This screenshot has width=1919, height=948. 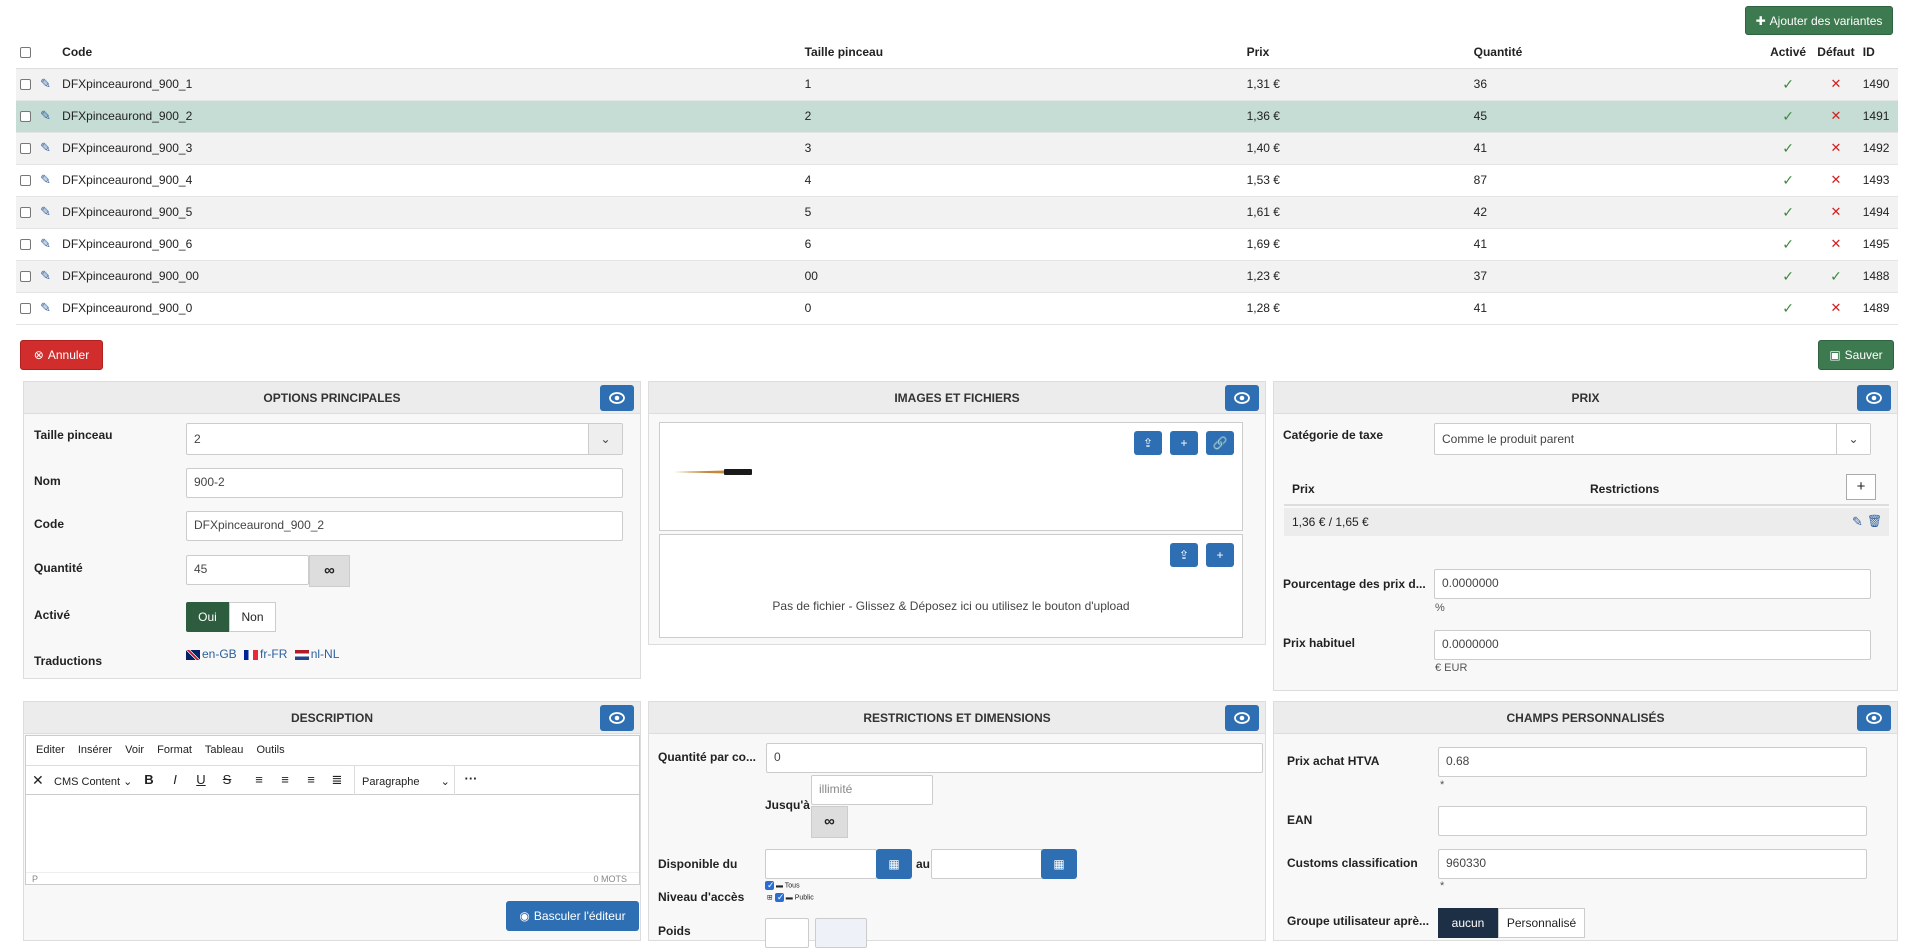 I want to click on usual-price-input: 0.0000000, so click(x=1652, y=645).